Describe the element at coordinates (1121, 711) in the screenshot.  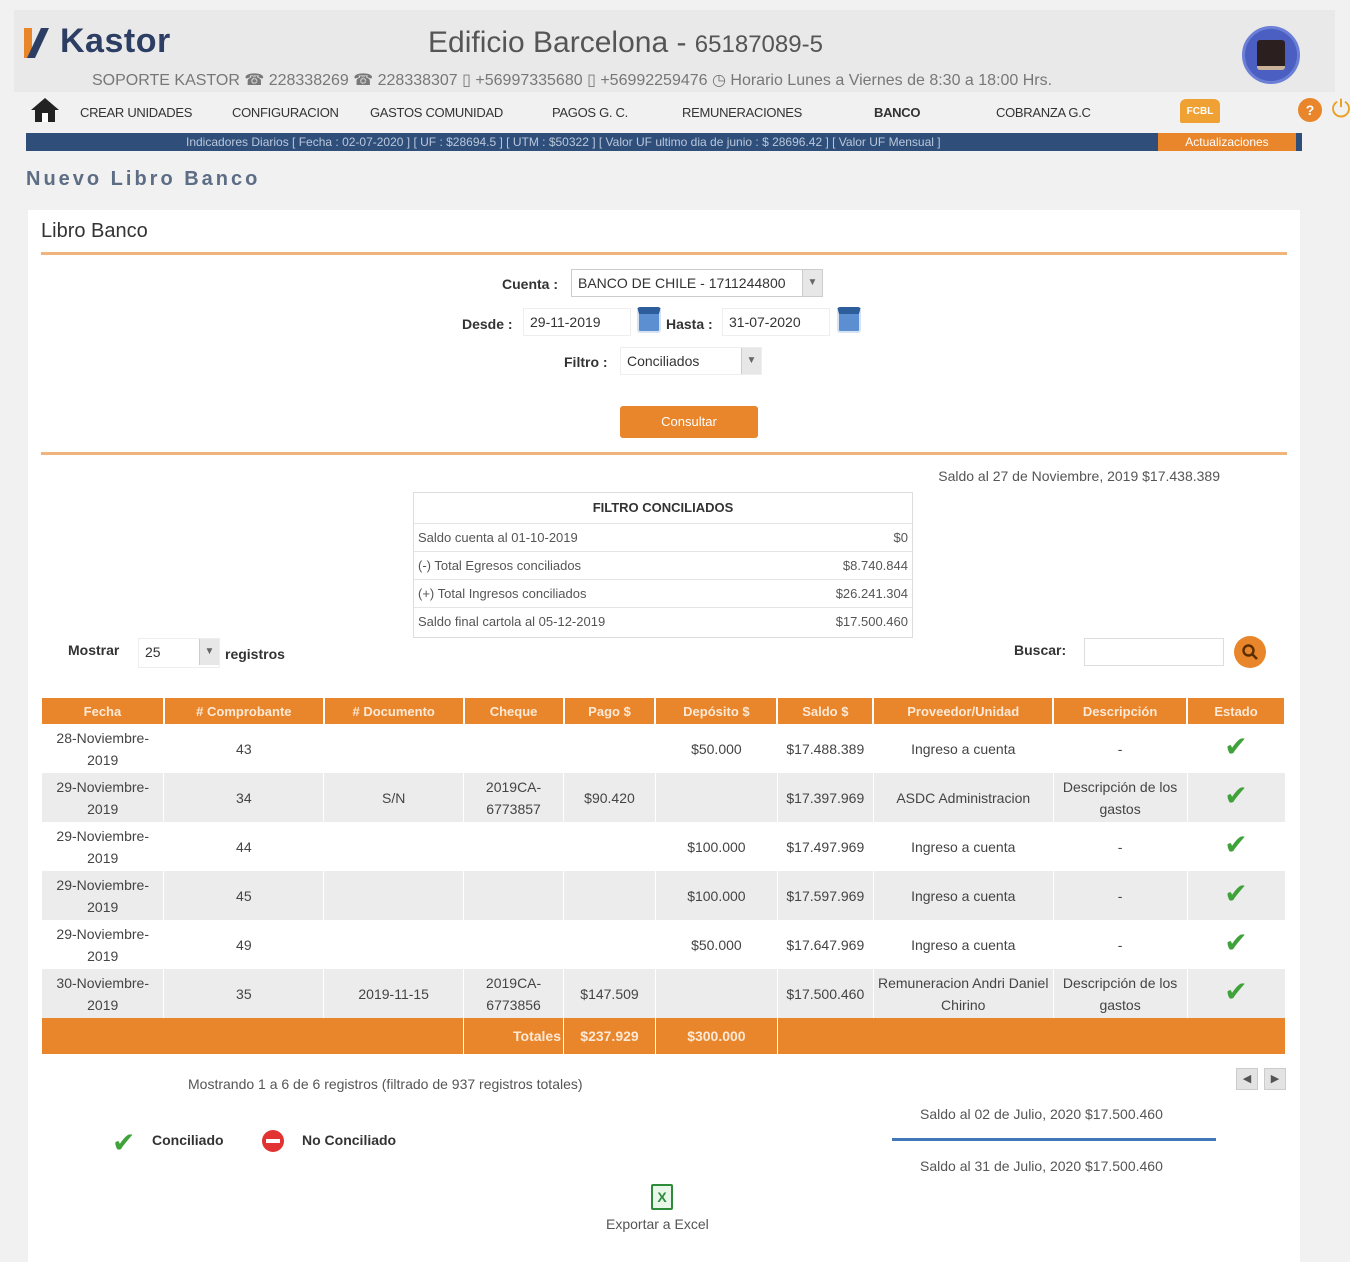
I see `col-descripcion: Descripción` at that location.